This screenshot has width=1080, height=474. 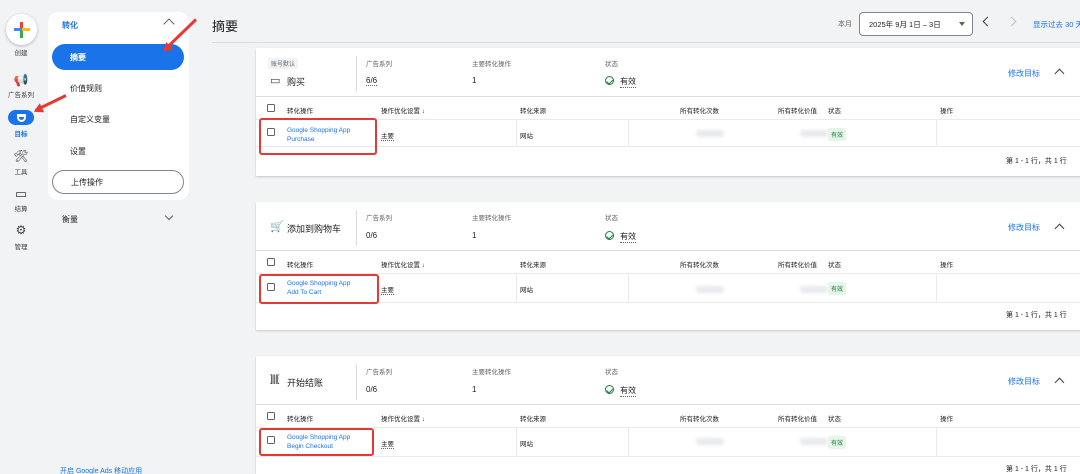 What do you see at coordinates (21, 156) in the screenshot?
I see `tools-icon: 🛠` at bounding box center [21, 156].